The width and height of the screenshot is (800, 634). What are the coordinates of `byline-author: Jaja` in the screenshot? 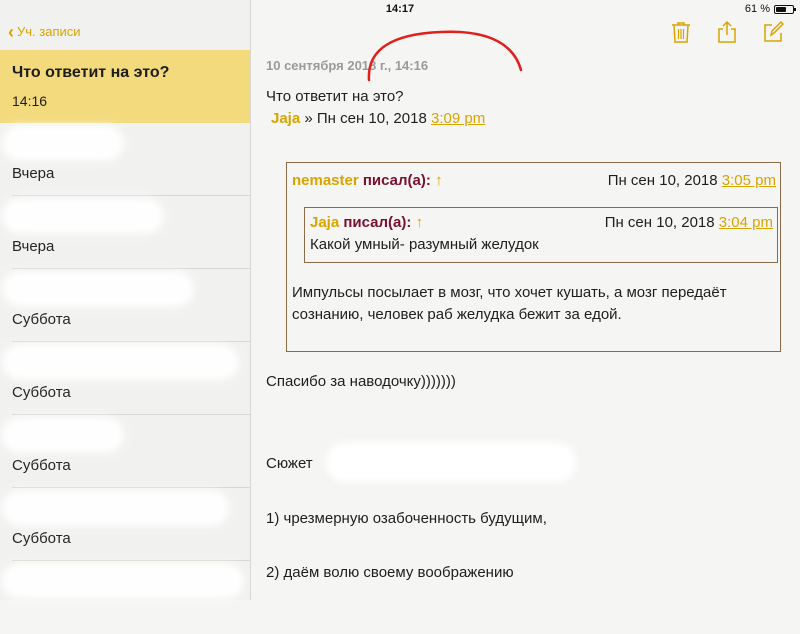 It's located at (285, 118).